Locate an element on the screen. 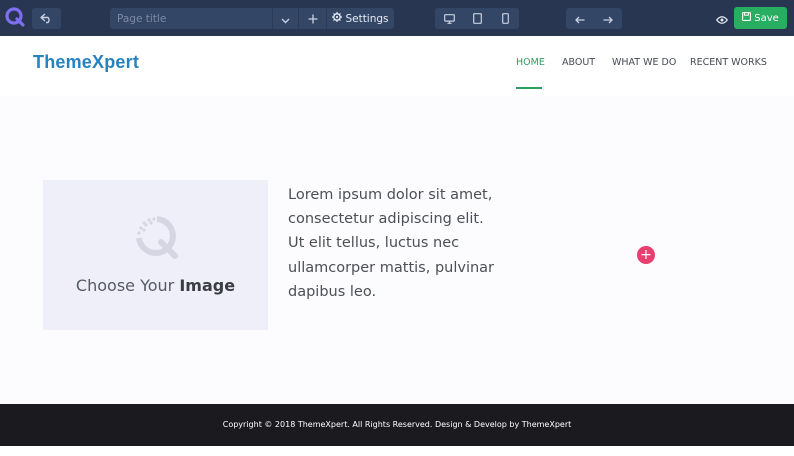  active-nav-indicator is located at coordinates (529, 88).